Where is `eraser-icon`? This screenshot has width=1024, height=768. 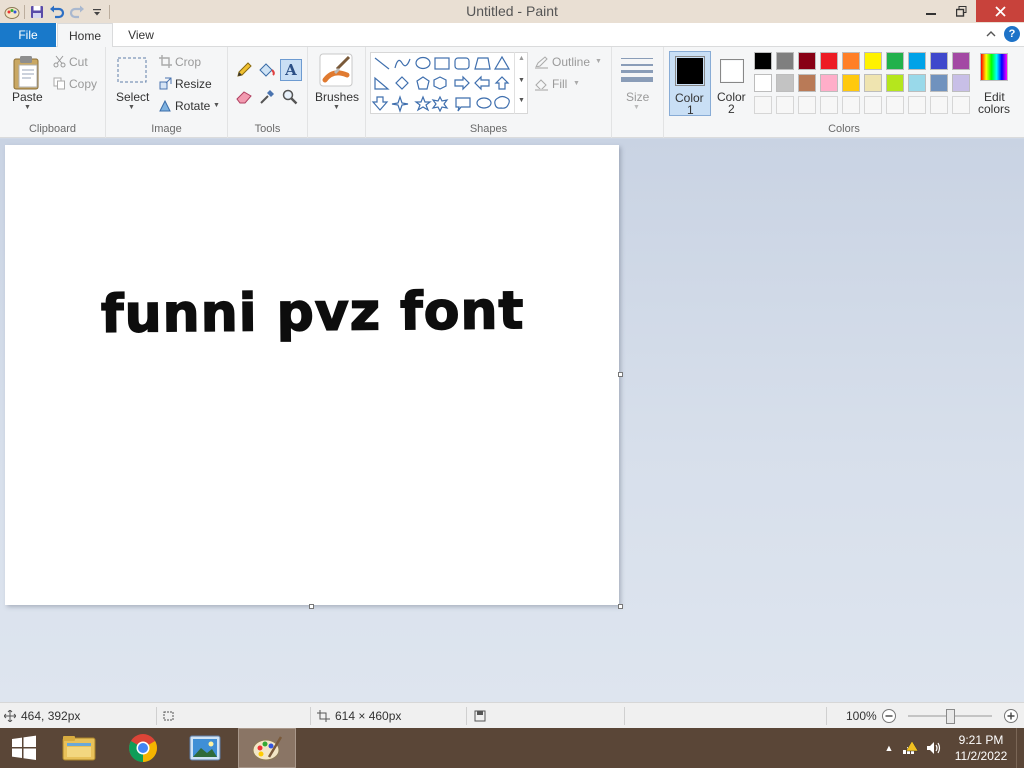
eraser-icon is located at coordinates (244, 97).